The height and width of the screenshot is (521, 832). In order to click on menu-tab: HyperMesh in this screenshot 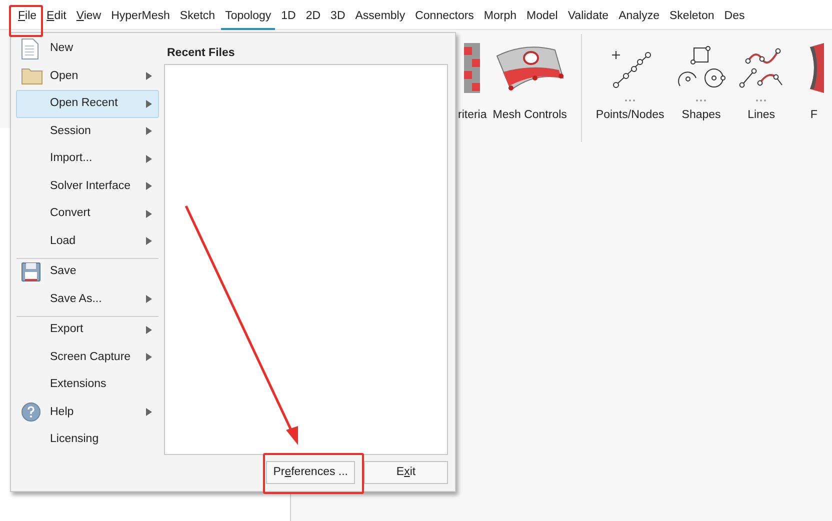, I will do `click(140, 18)`.